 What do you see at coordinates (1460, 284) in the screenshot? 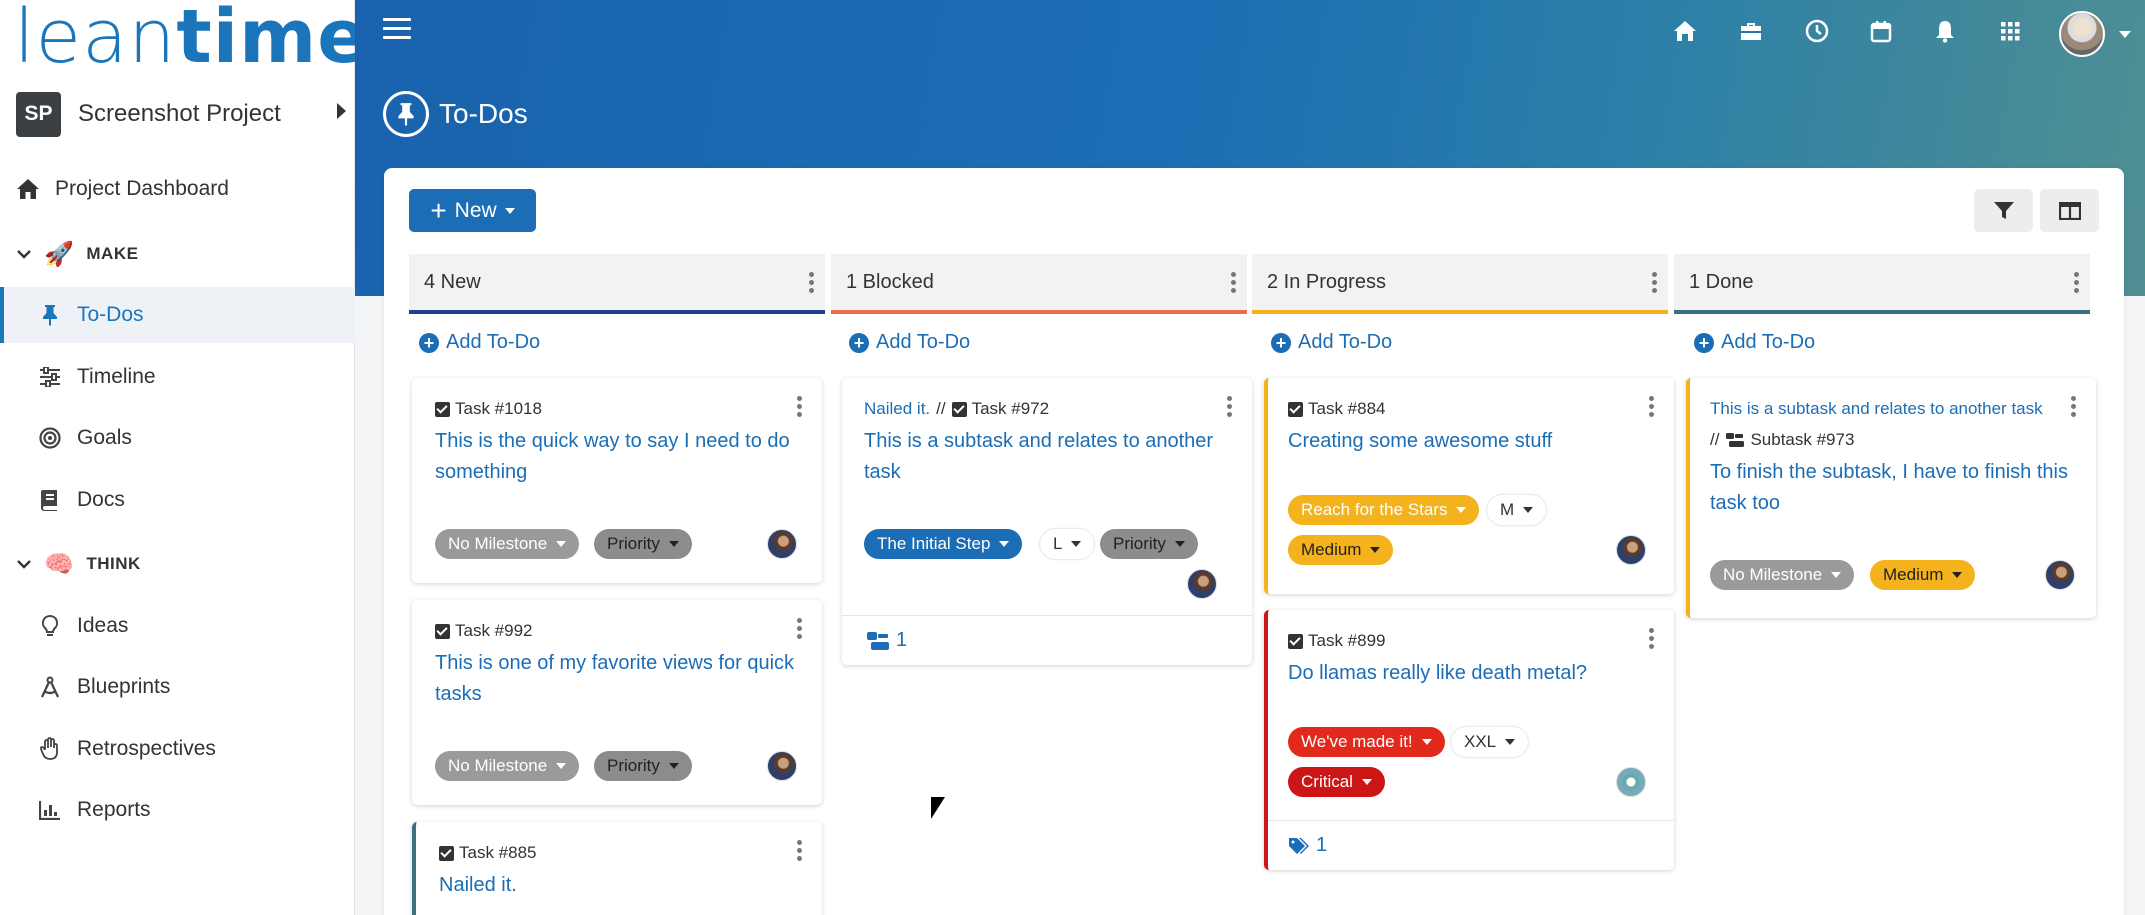
I see `column-header-in-progress: 2 In Progress` at bounding box center [1460, 284].